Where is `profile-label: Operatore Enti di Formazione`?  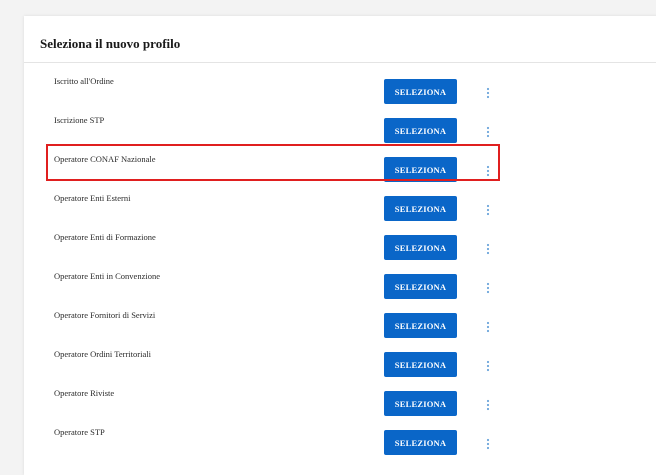
profile-label: Operatore Enti di Formazione is located at coordinates (105, 237).